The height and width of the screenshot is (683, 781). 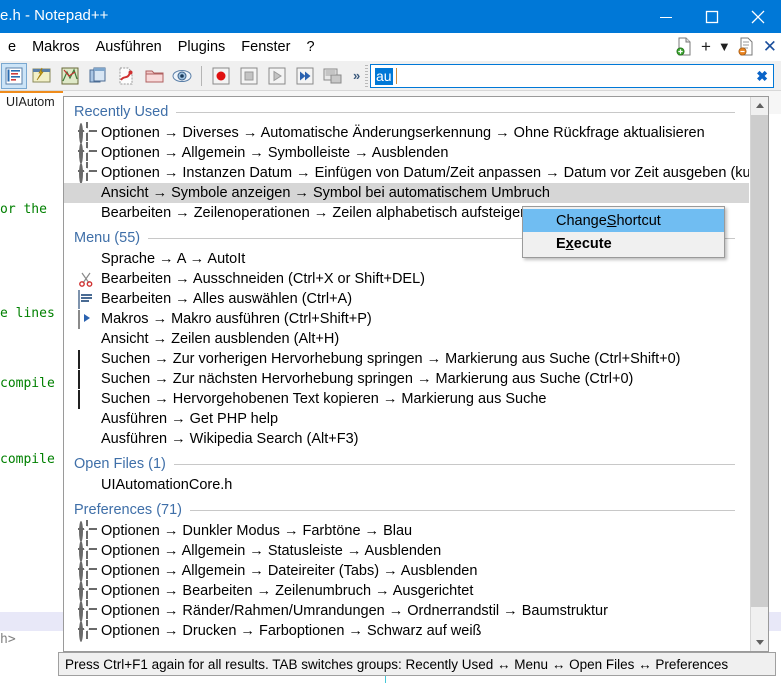 I want to click on menu-item-plugins: Plugins, so click(x=202, y=47).